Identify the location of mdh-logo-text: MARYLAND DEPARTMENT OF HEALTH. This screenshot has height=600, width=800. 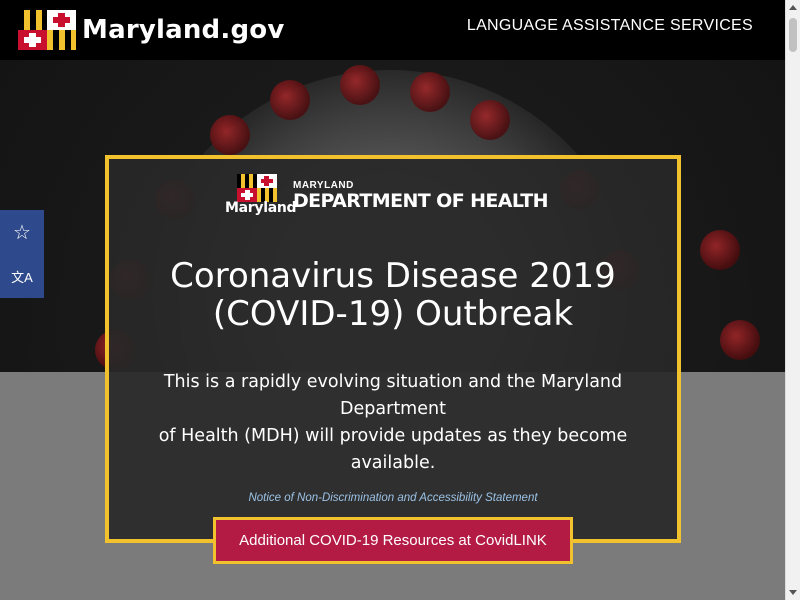
(421, 196).